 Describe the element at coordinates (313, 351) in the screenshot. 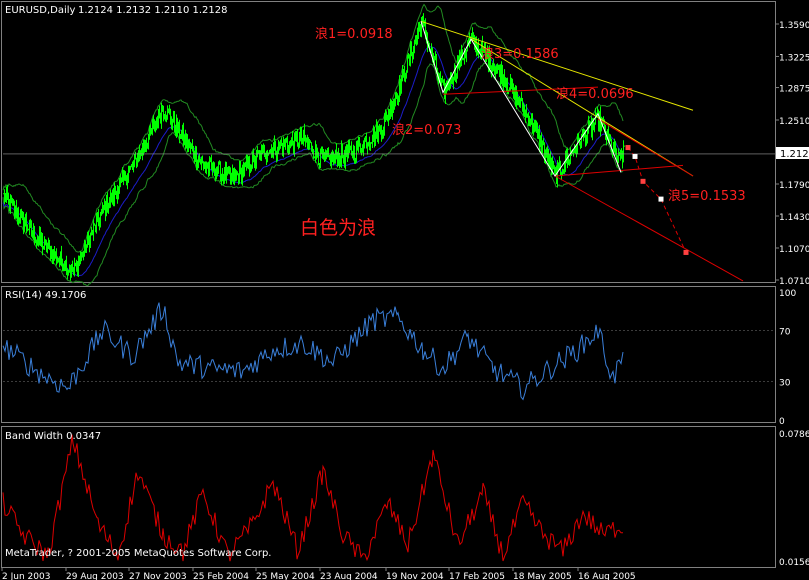

I see `rsi-line` at that location.